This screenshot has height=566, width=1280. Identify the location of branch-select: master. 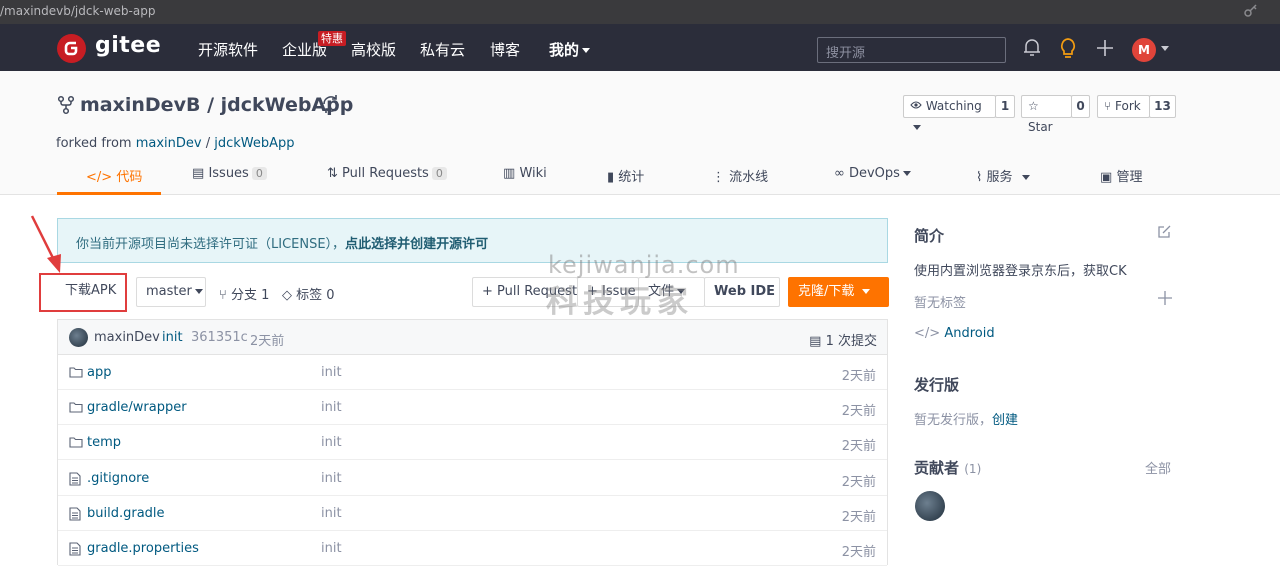
(171, 292).